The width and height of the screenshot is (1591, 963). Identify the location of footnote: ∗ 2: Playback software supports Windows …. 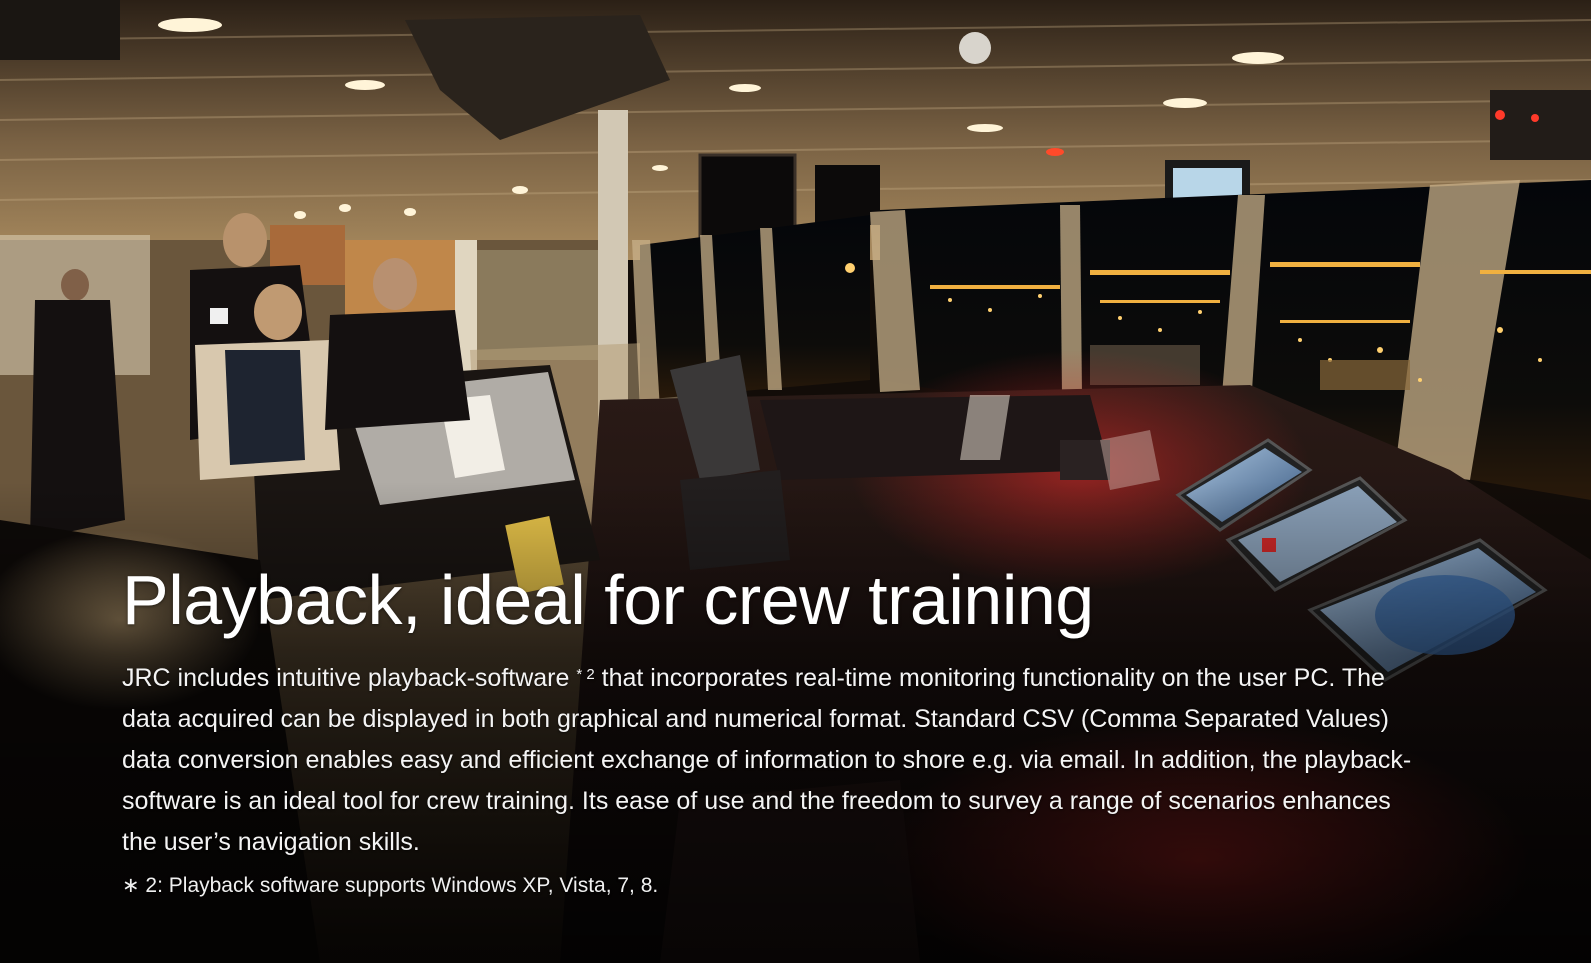
(390, 885).